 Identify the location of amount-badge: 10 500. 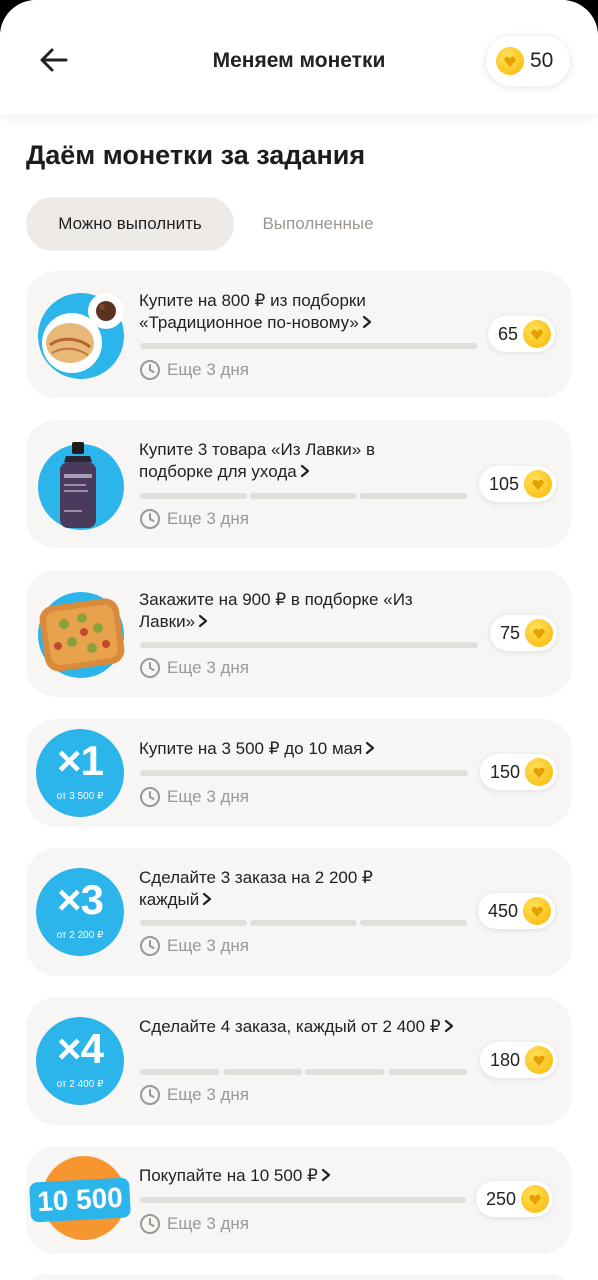
(80, 1202).